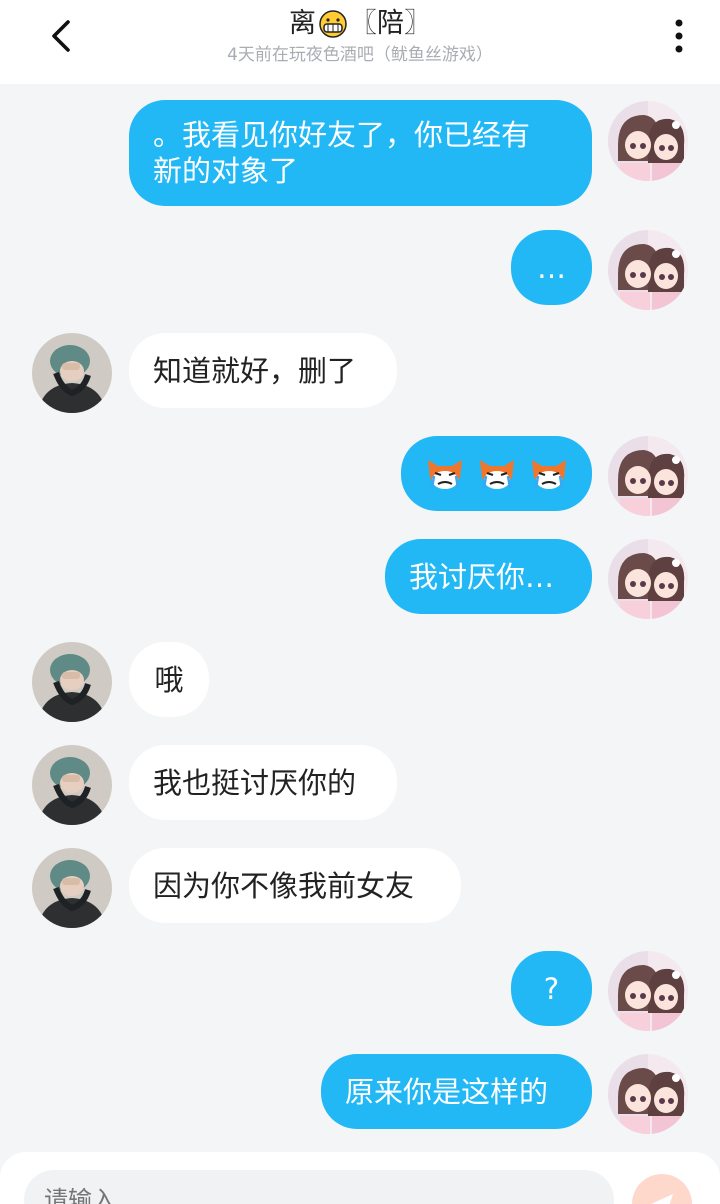  I want to click on send-icon, so click(662, 1199).